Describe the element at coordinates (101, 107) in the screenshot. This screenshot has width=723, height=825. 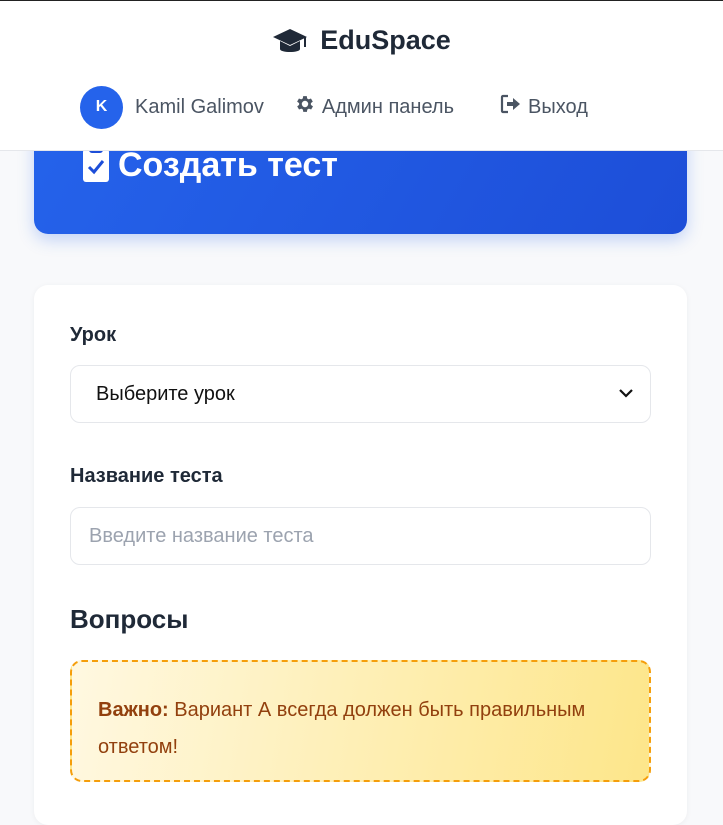
I see `avatar: K` at that location.